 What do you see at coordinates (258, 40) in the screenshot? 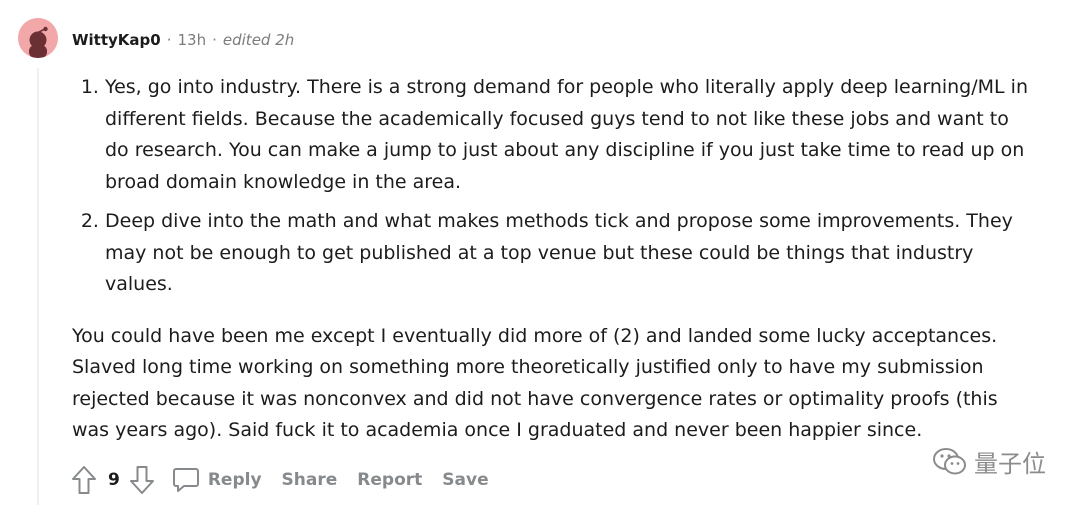
I see `edited-label: edited 2h` at bounding box center [258, 40].